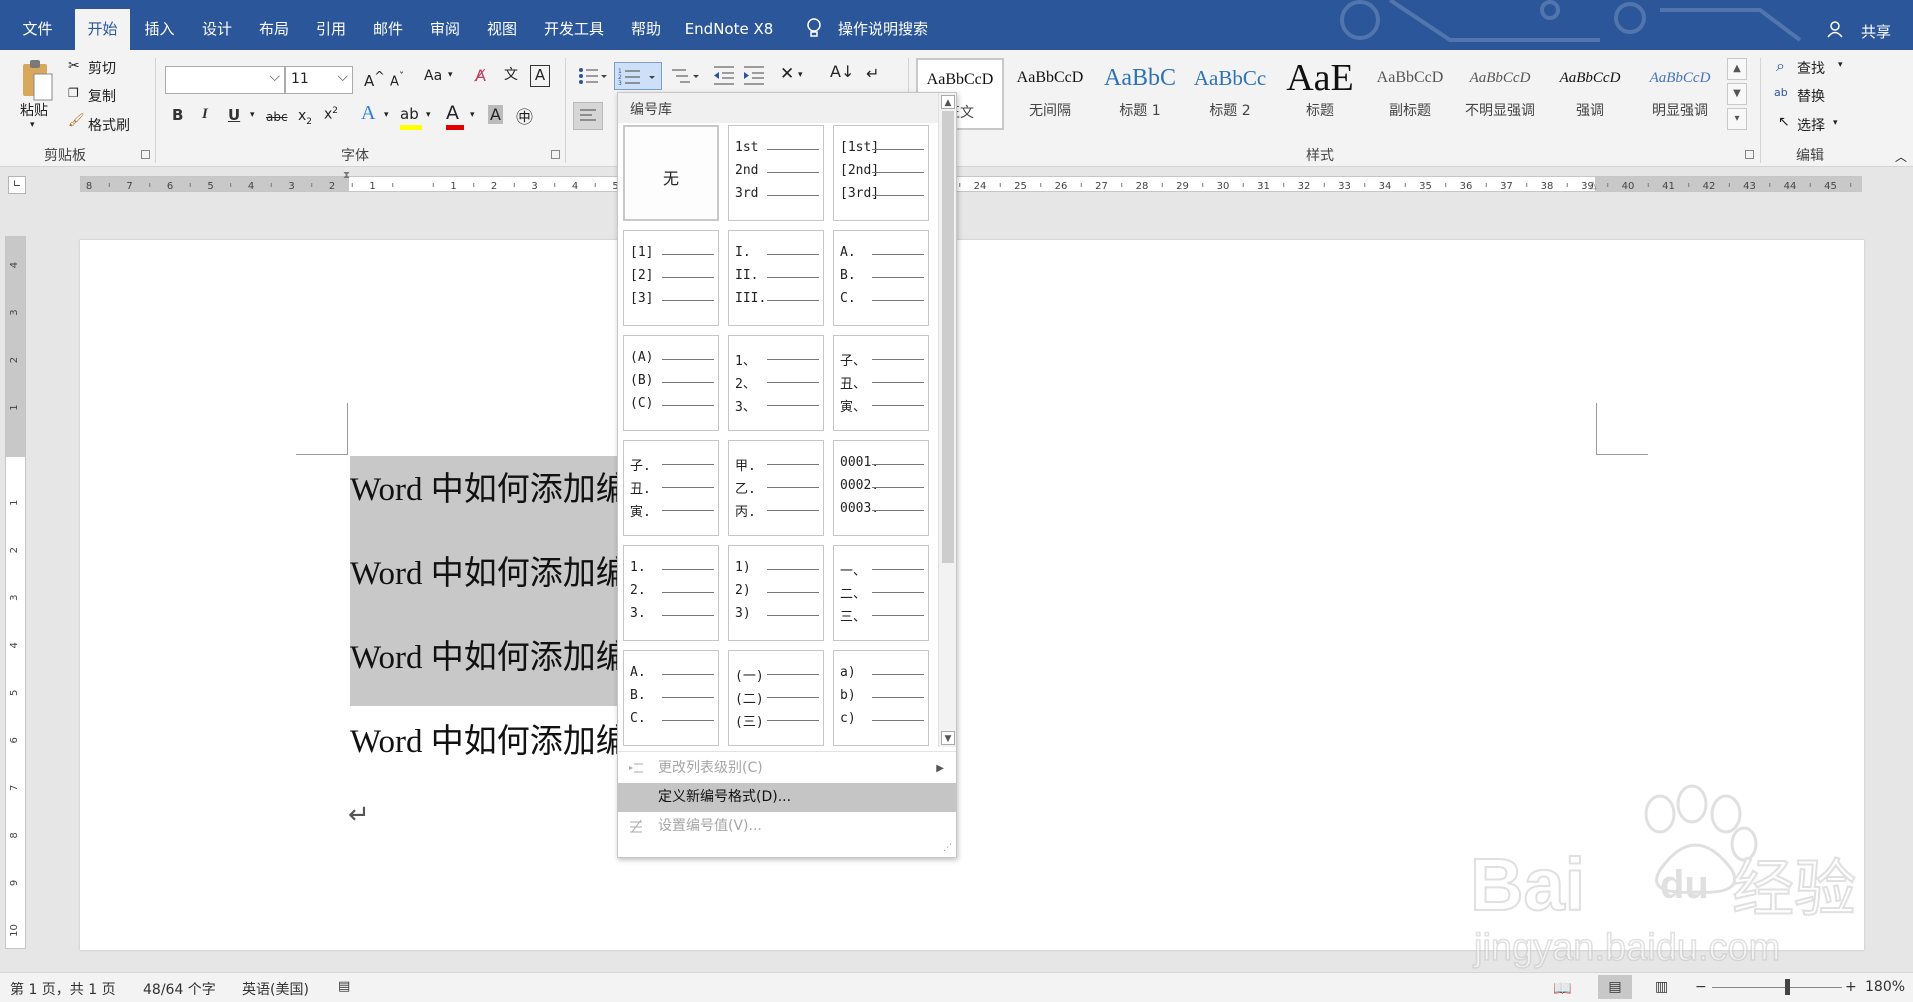 This screenshot has width=1913, height=1002. What do you see at coordinates (102, 96) in the screenshot?
I see `copy-button: 复制` at bounding box center [102, 96].